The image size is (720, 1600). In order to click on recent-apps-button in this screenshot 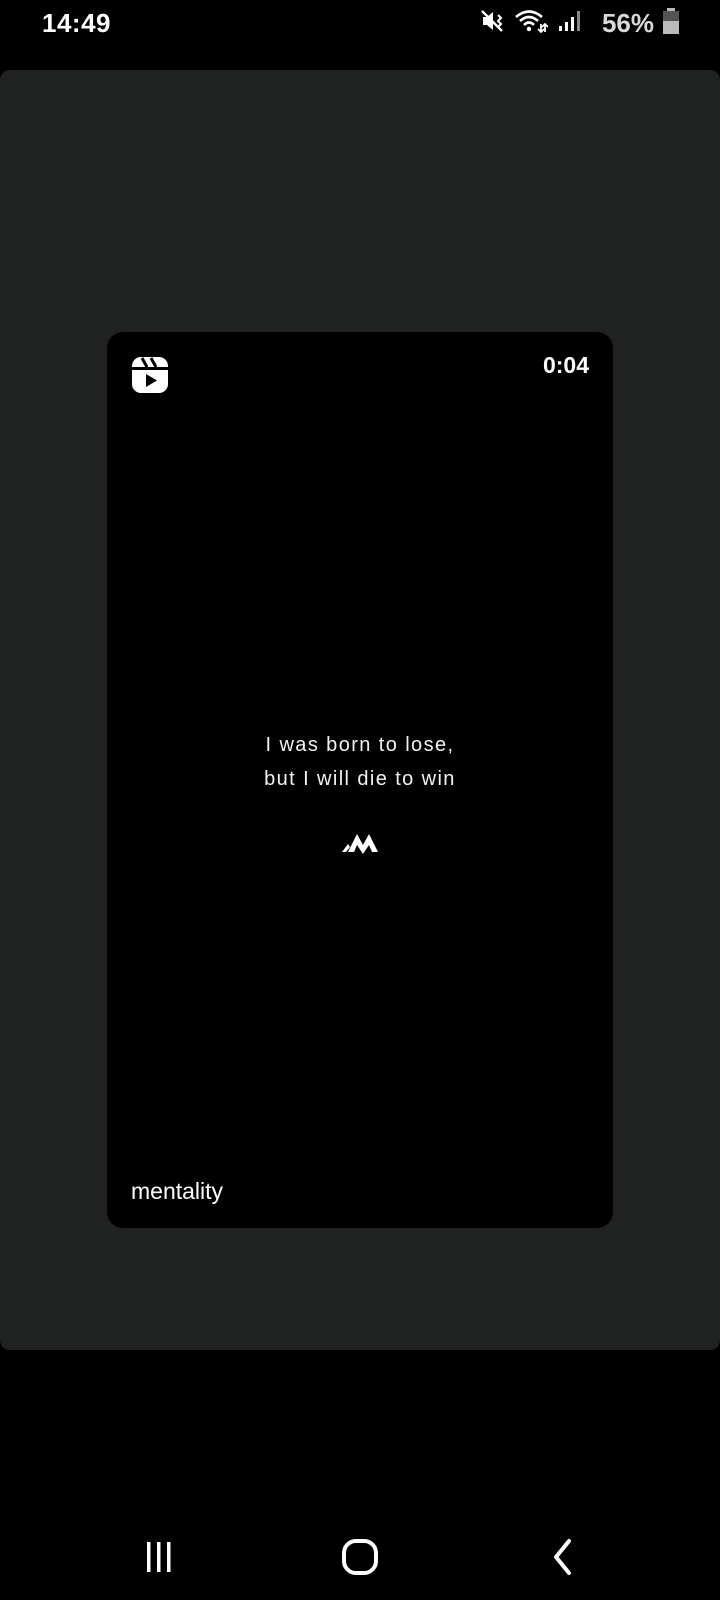, I will do `click(159, 1557)`.